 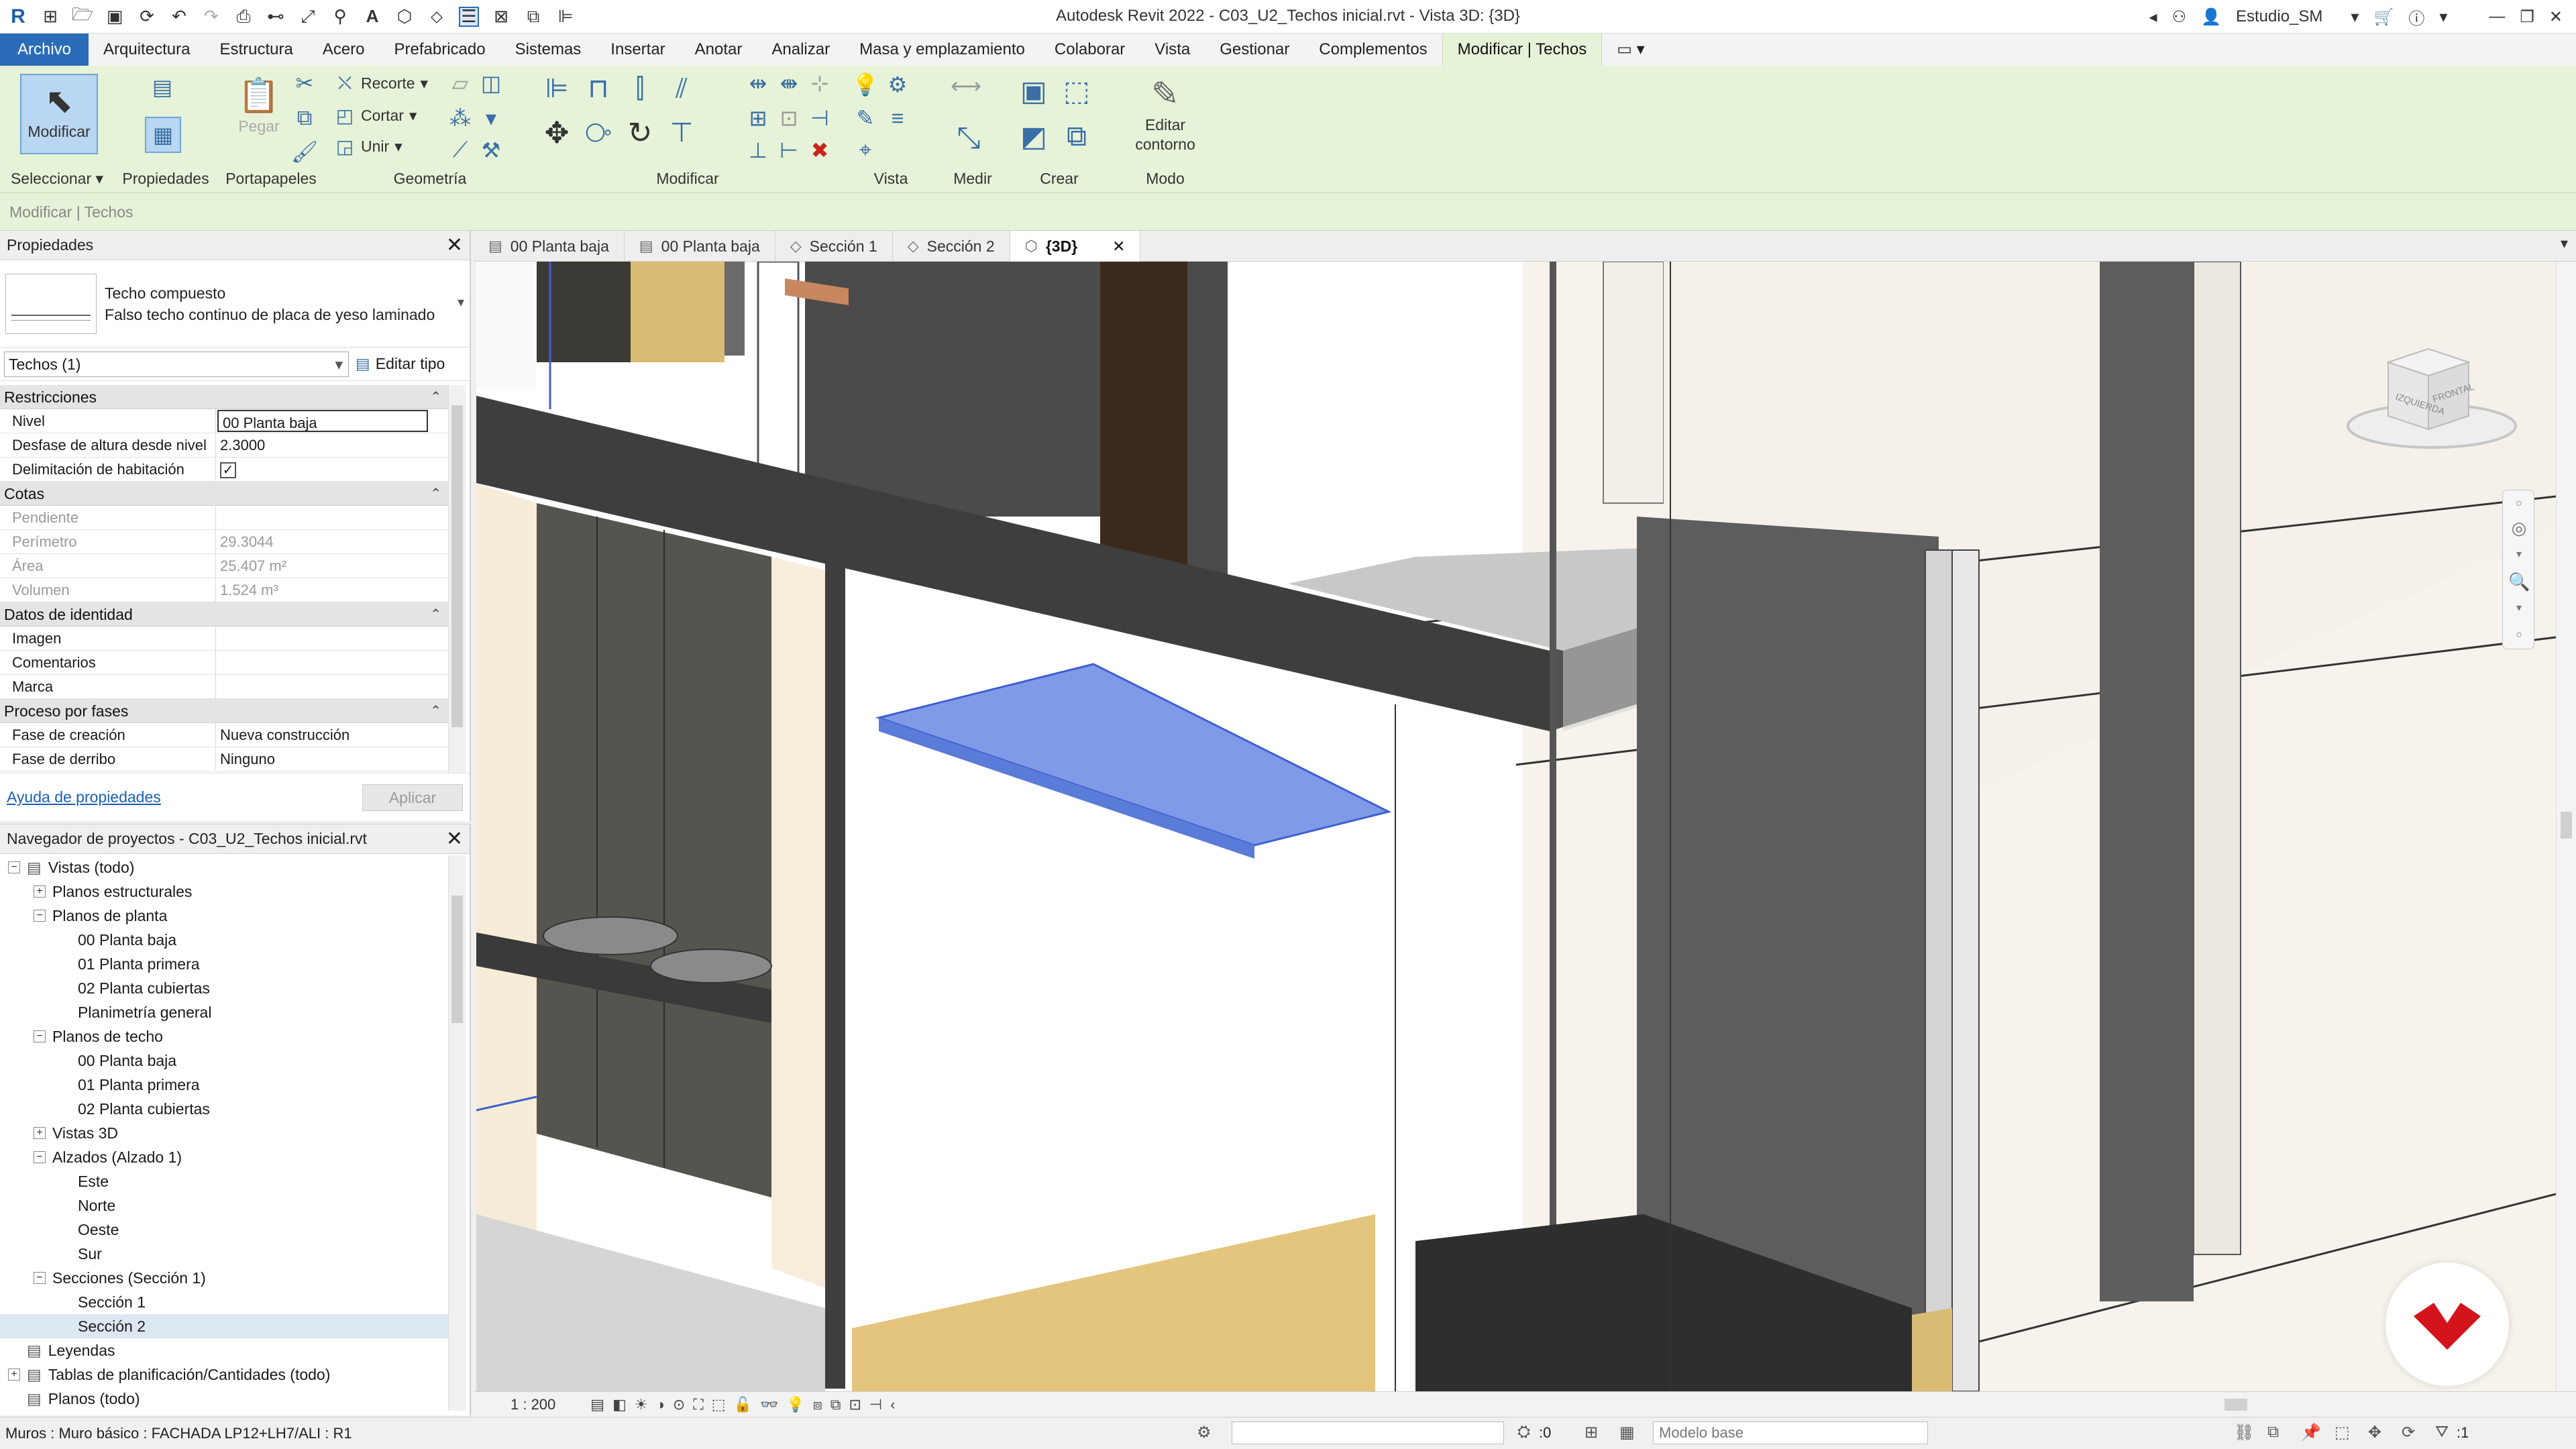 I want to click on browser-node: − Planos de planta, so click(x=224, y=916).